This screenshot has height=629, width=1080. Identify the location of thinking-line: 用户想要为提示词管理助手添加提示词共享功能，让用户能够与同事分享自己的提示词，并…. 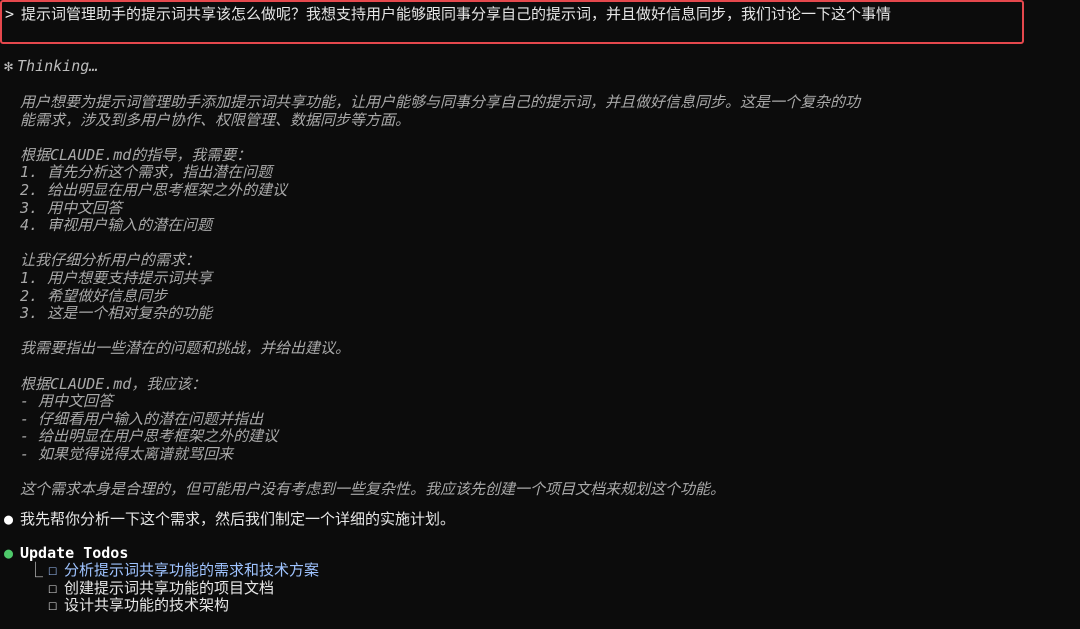
(440, 102).